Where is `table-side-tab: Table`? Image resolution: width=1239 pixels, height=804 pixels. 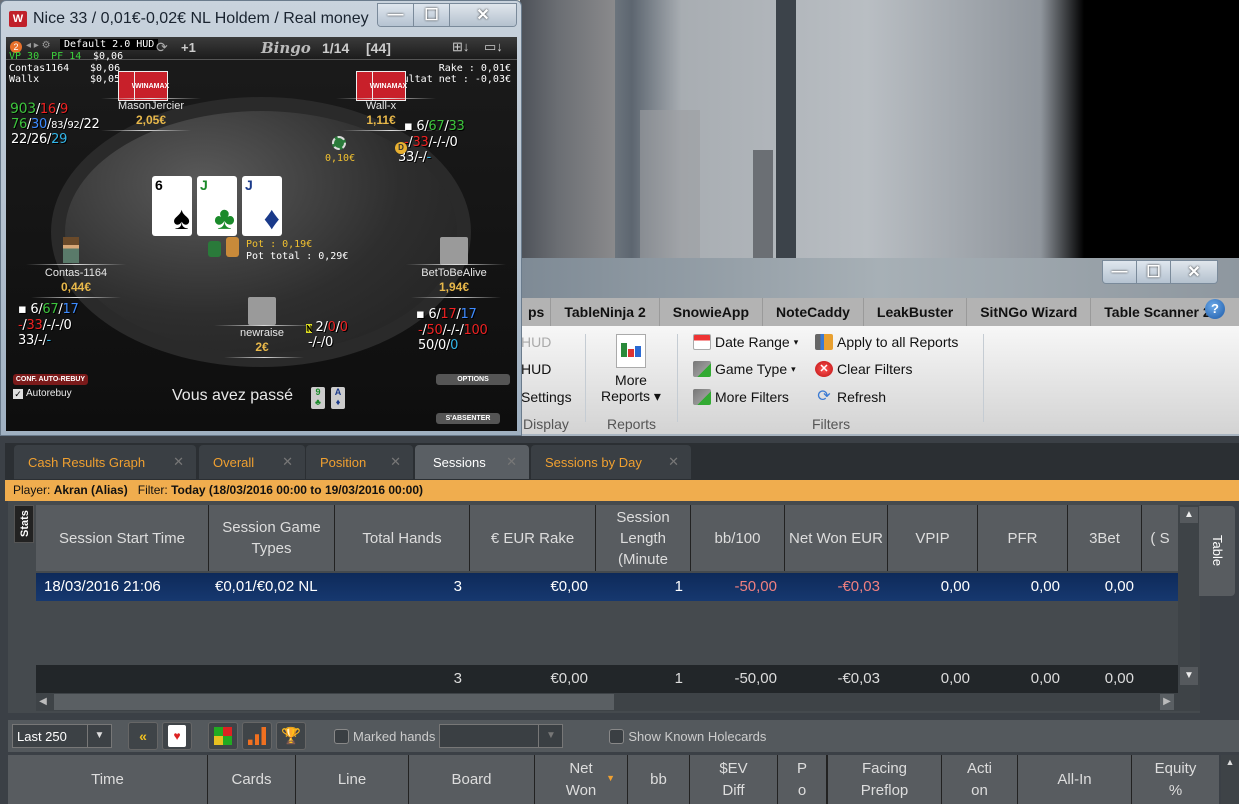 table-side-tab: Table is located at coordinates (1217, 551).